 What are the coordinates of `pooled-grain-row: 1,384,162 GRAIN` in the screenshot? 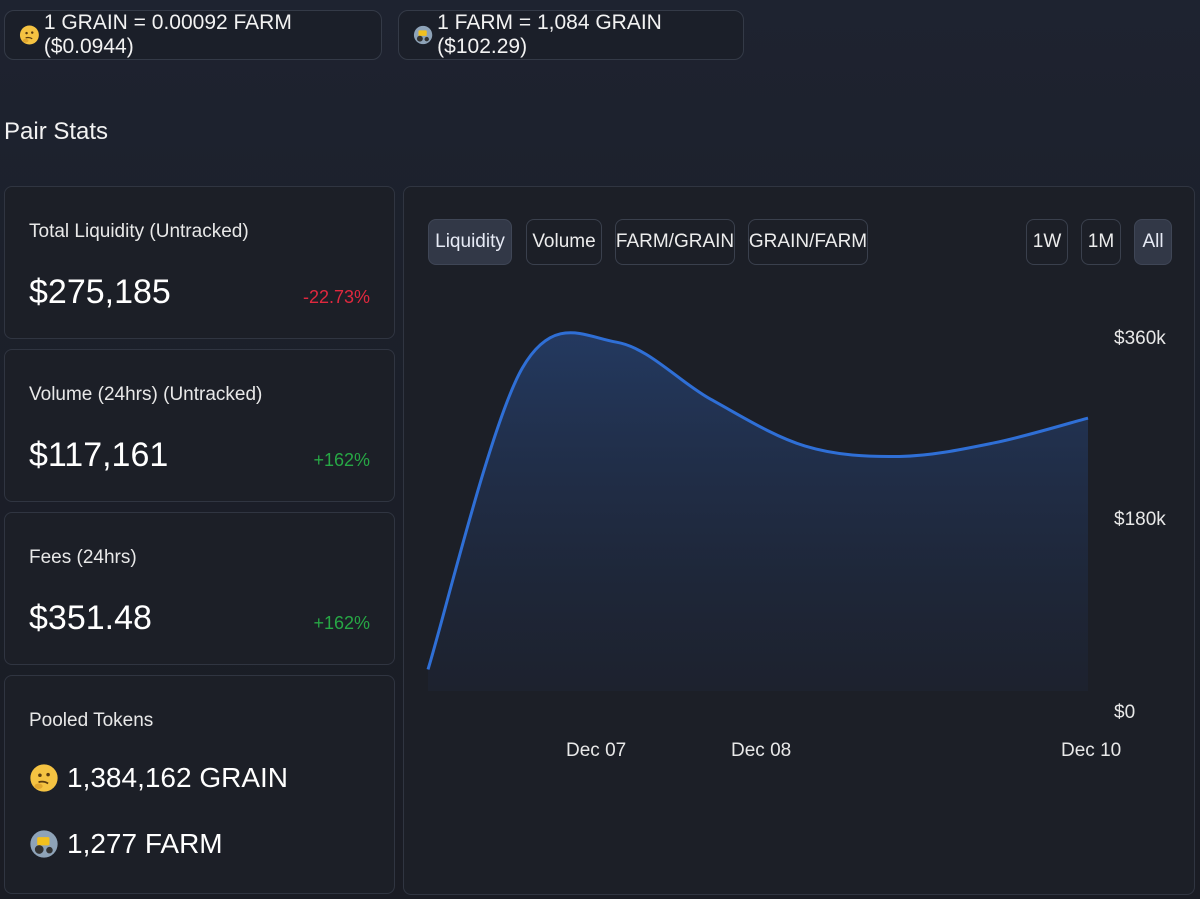 It's located at (158, 778).